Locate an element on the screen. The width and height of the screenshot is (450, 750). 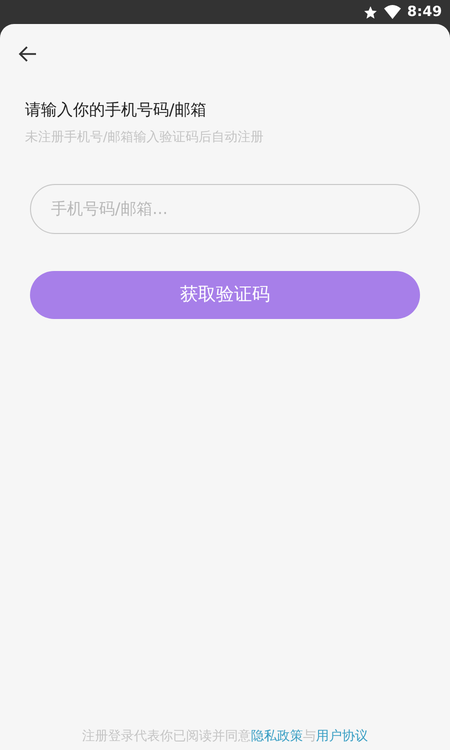
clock: 8:49 is located at coordinates (424, 12).